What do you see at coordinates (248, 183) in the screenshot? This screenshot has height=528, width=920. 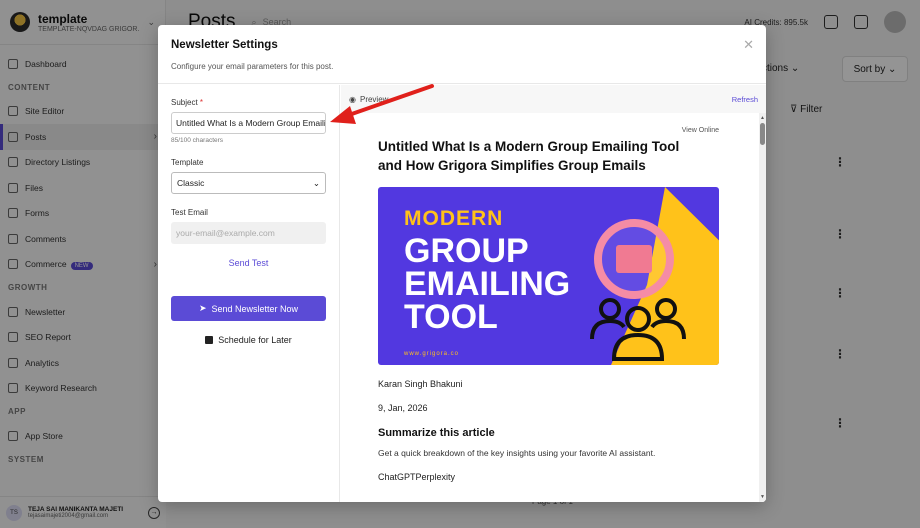 I see `template-select: Classic ⌄` at bounding box center [248, 183].